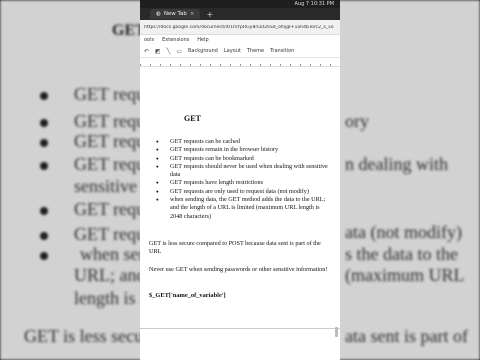 This screenshot has height=360, width=480. What do you see at coordinates (241, 159) in the screenshot?
I see `list-item: GET requests can be bookmarked` at bounding box center [241, 159].